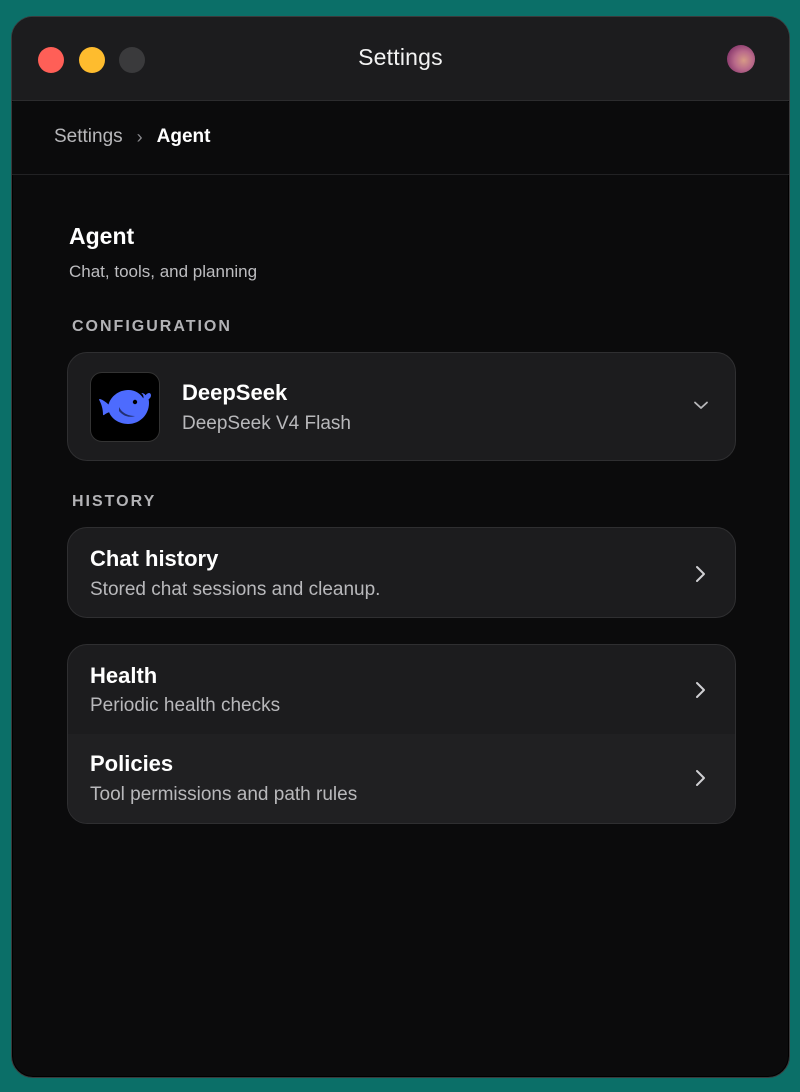  I want to click on page-subtitle: Chat, tools, and planning, so click(163, 271).